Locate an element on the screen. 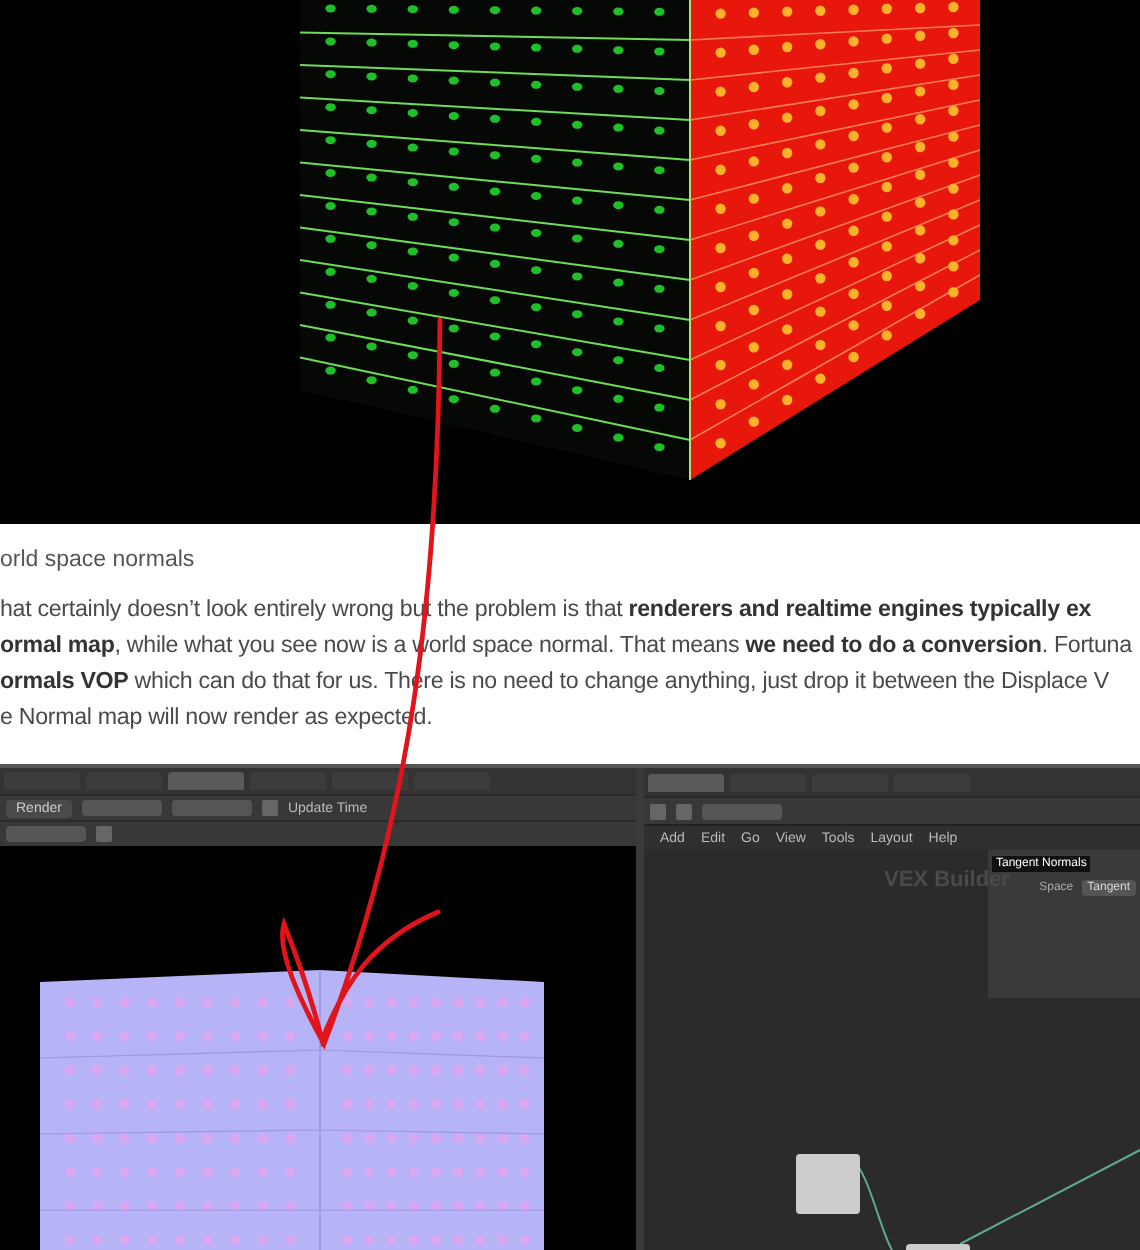 The image size is (1140, 1250). image-caption: orld space normals is located at coordinates (98, 560).